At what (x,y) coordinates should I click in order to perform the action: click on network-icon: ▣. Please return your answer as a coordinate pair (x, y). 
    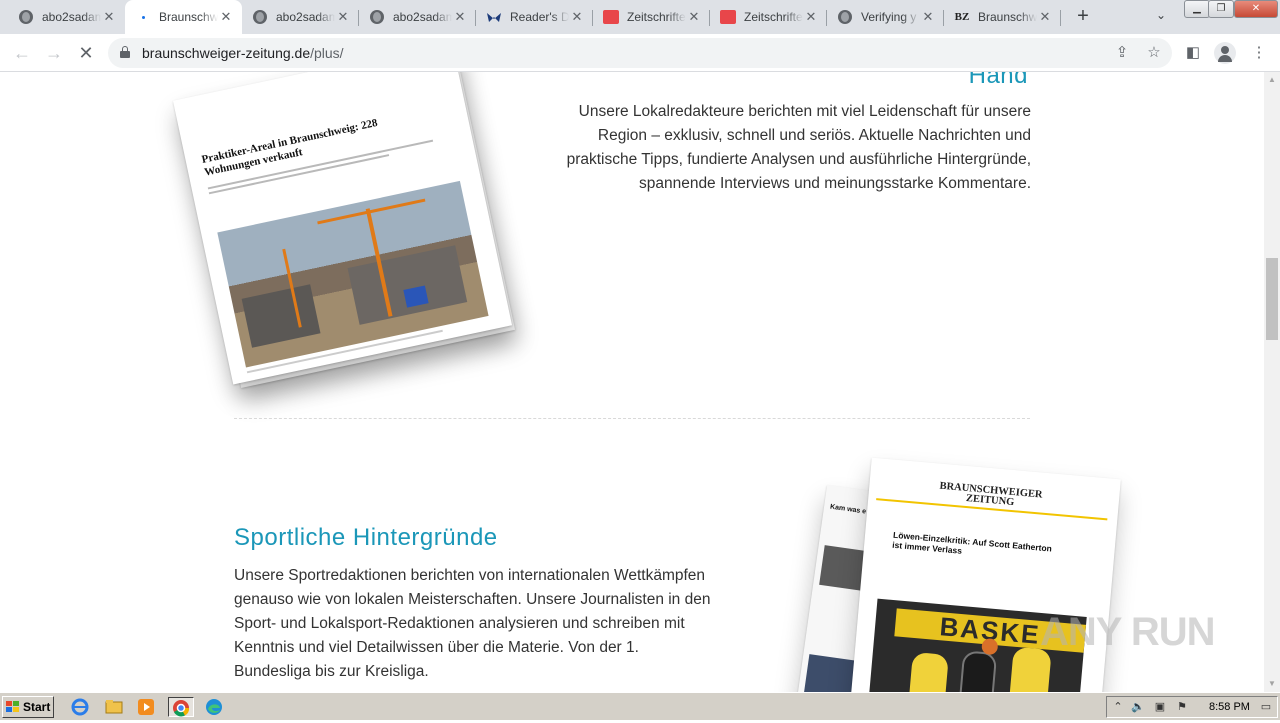
    Looking at the image, I should click on (1160, 707).